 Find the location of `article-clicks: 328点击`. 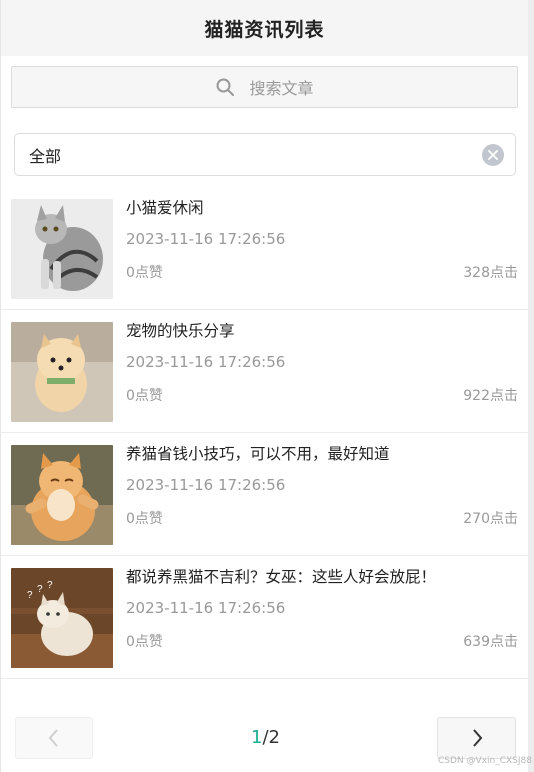

article-clicks: 328点击 is located at coordinates (490, 273).